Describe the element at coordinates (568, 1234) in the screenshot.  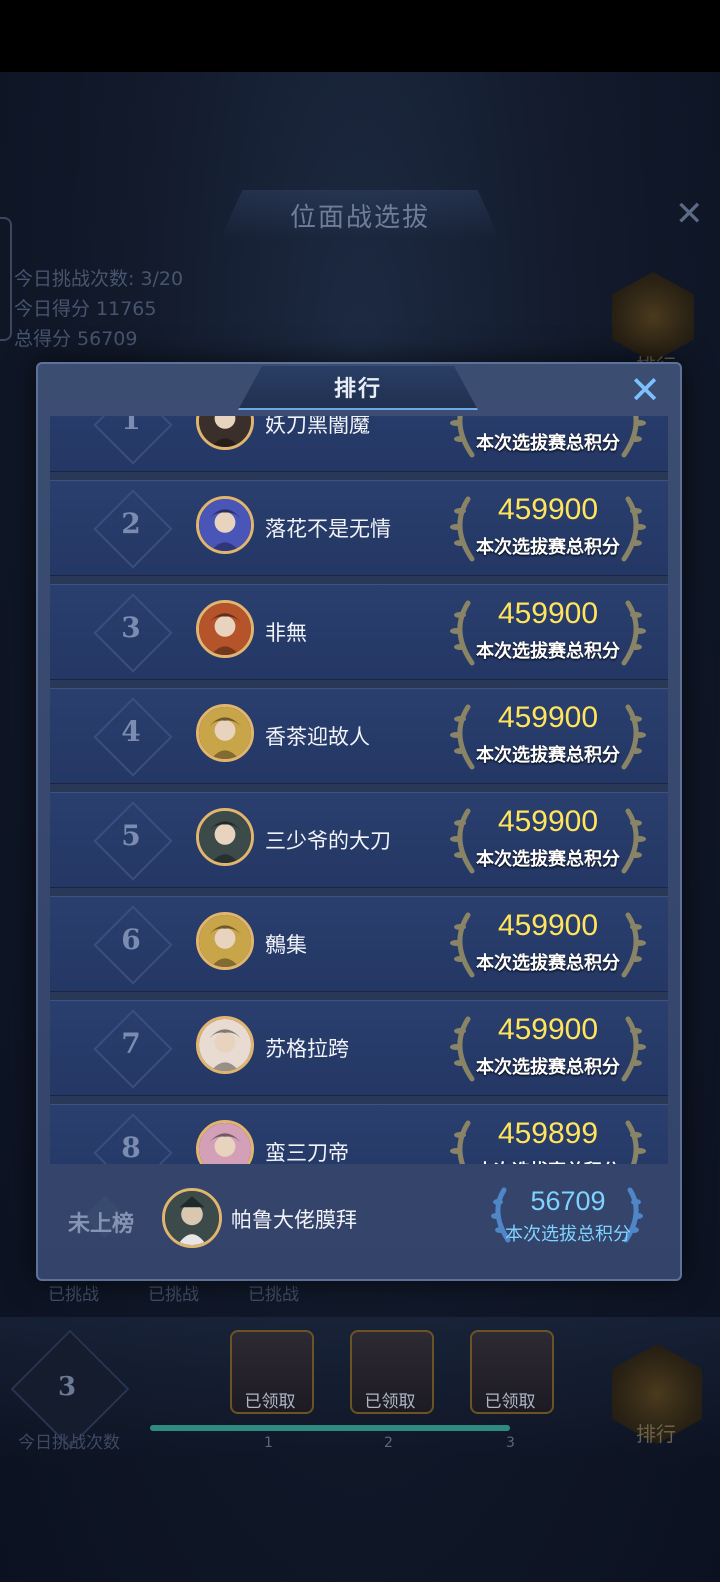
I see `self-score-caption: 本次选拔总积分` at that location.